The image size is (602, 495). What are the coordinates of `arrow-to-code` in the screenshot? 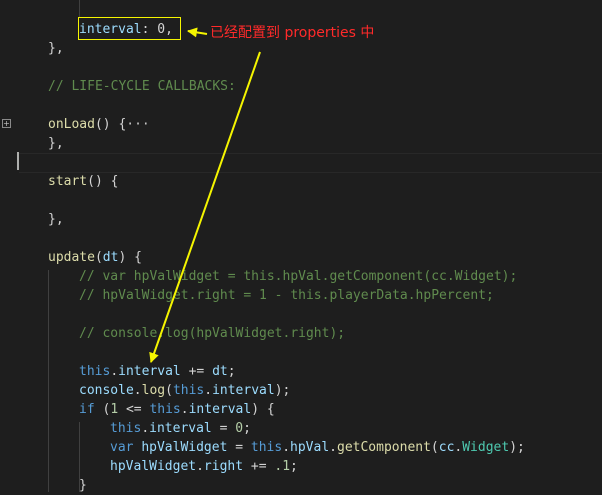 It's located at (205, 207).